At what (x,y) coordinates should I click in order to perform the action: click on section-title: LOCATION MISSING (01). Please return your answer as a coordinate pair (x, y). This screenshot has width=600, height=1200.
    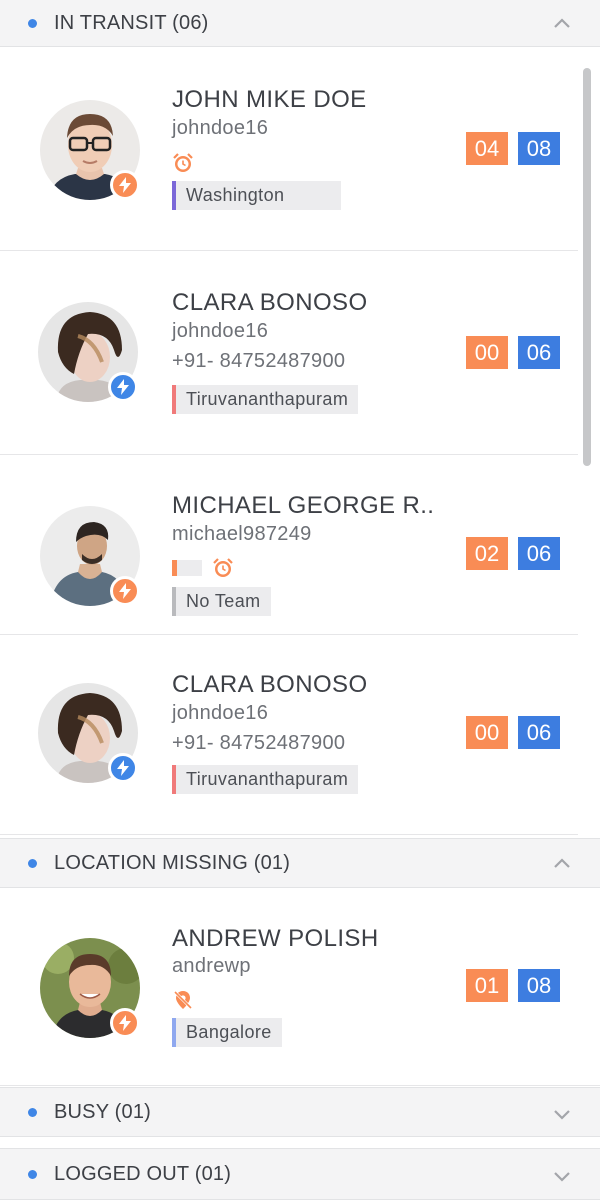
    Looking at the image, I should click on (172, 862).